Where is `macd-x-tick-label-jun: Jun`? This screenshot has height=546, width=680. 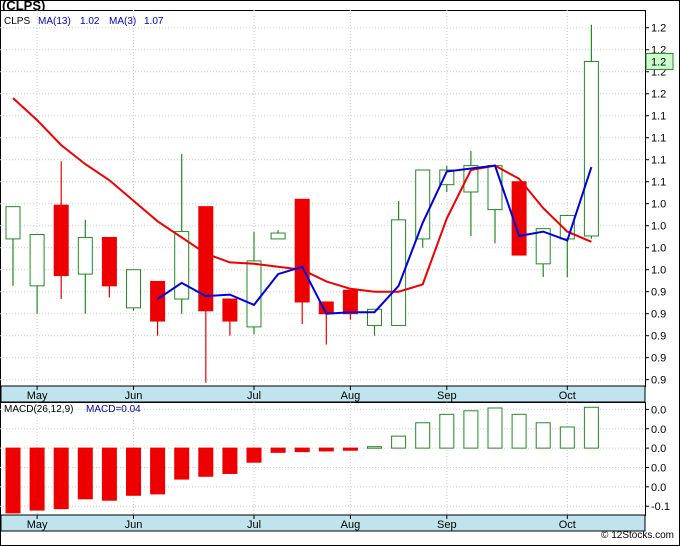
macd-x-tick-label-jun: Jun is located at coordinates (134, 525).